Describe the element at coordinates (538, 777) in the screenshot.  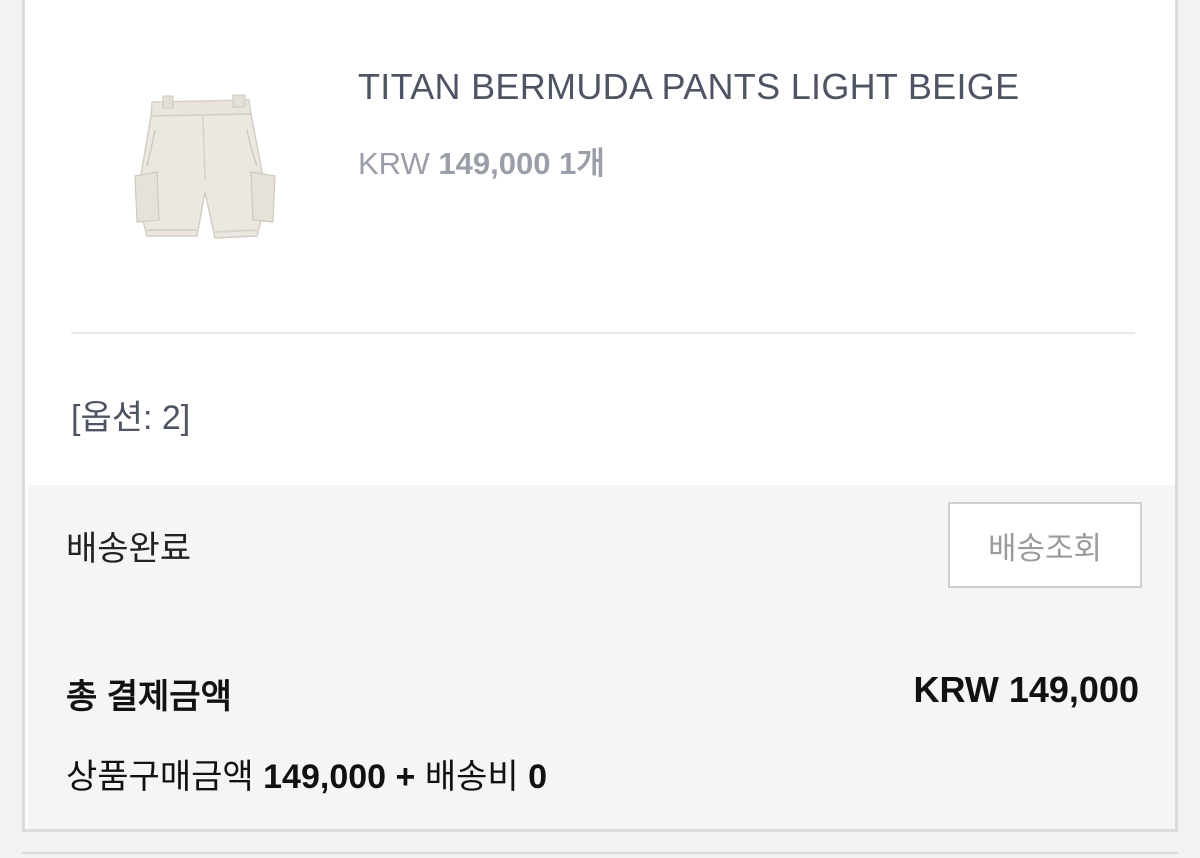
I see `shipping-fee-value: 0` at that location.